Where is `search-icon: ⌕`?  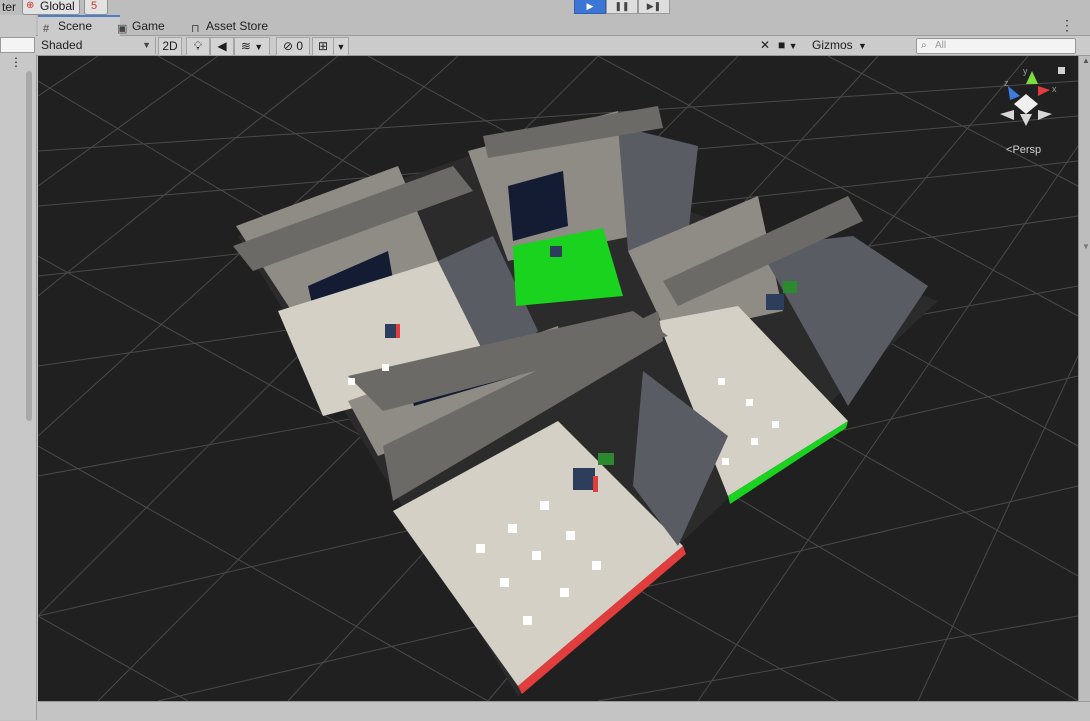 search-icon: ⌕ is located at coordinates (924, 45).